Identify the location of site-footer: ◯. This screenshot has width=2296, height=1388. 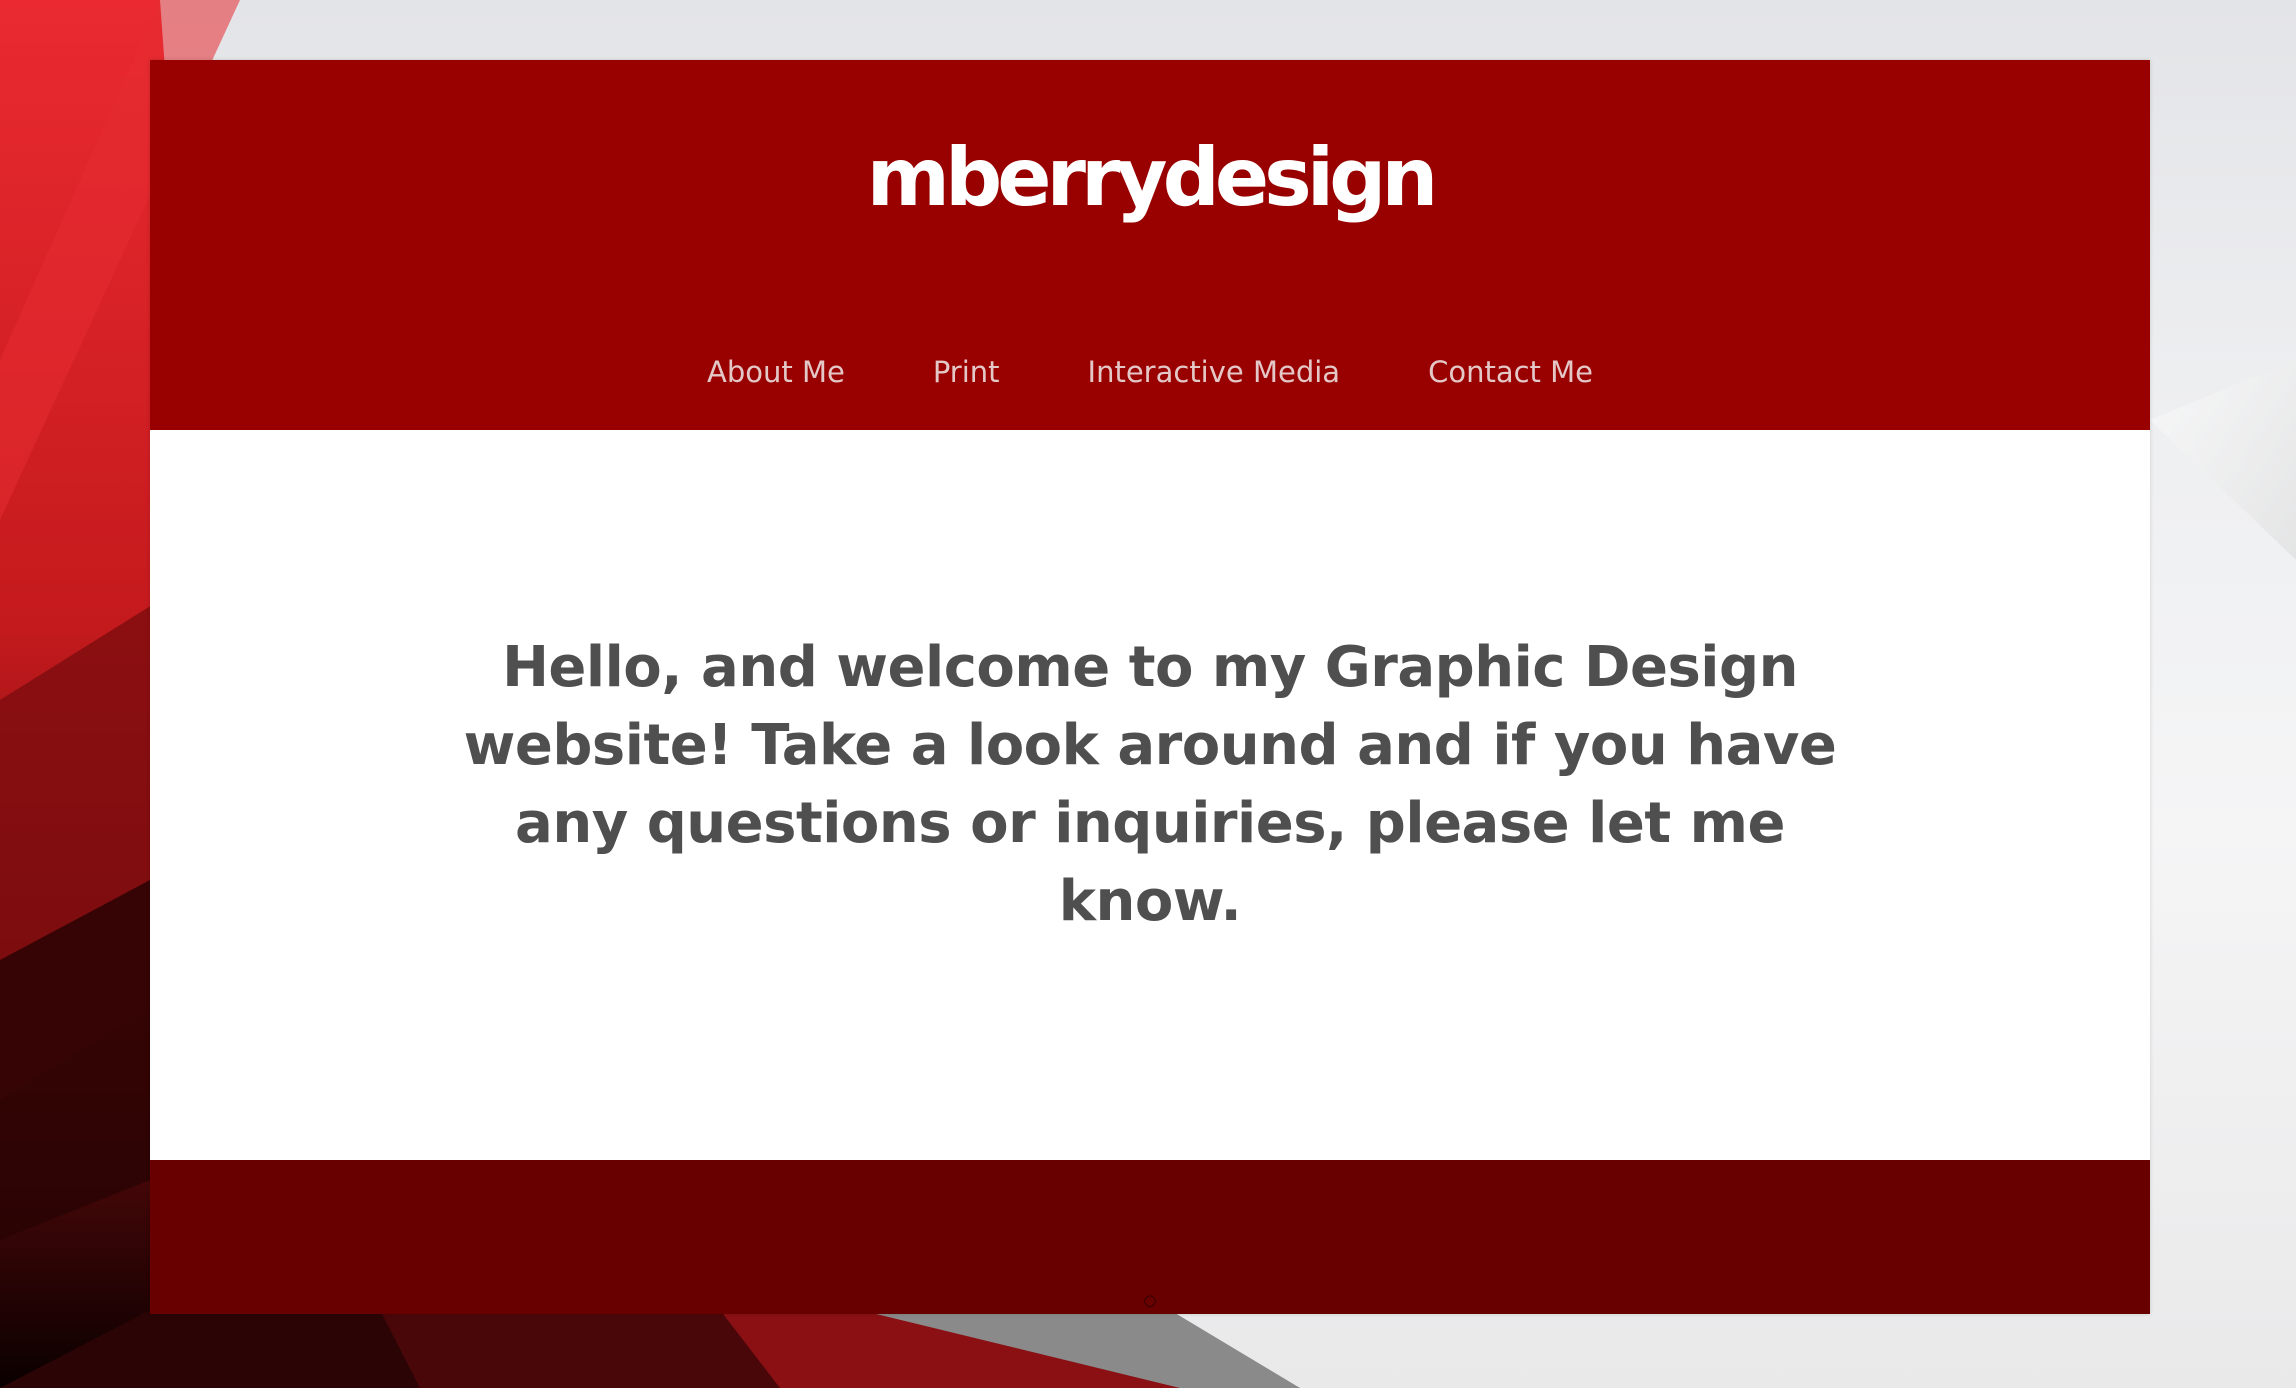
(1150, 1237).